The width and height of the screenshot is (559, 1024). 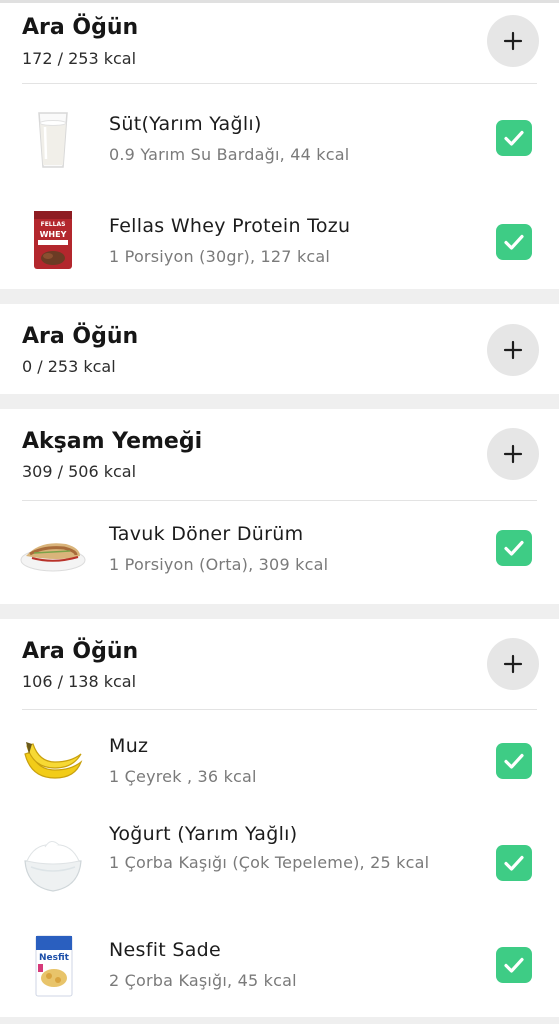 What do you see at coordinates (69, 366) in the screenshot?
I see `meal-kcal-summary: 0 / 253 kcal` at bounding box center [69, 366].